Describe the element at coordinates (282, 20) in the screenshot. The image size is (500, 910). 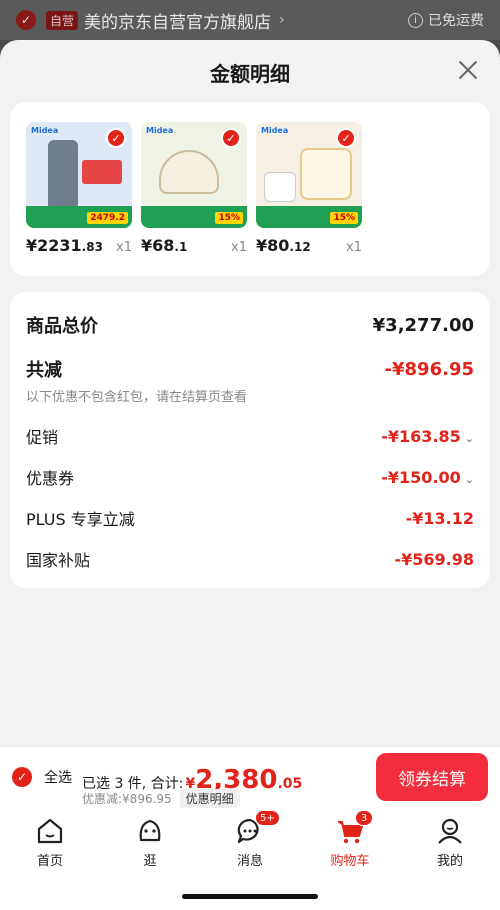
I see `chevron-right-icon: ›` at that location.